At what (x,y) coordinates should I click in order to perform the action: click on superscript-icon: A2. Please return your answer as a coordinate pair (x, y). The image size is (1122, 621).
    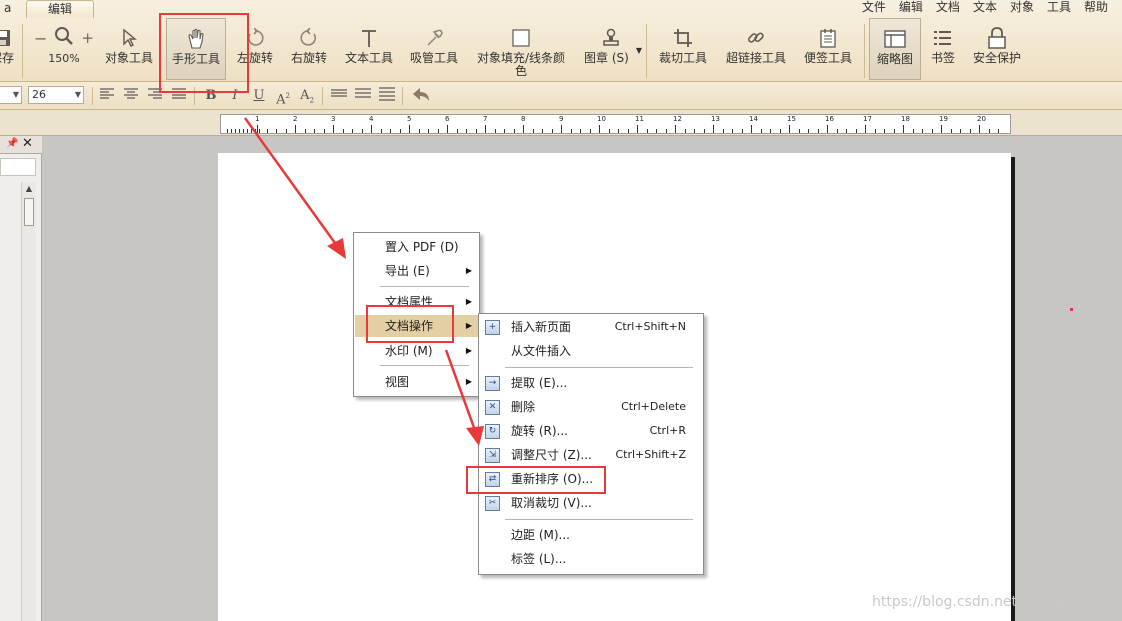
    Looking at the image, I should click on (283, 97).